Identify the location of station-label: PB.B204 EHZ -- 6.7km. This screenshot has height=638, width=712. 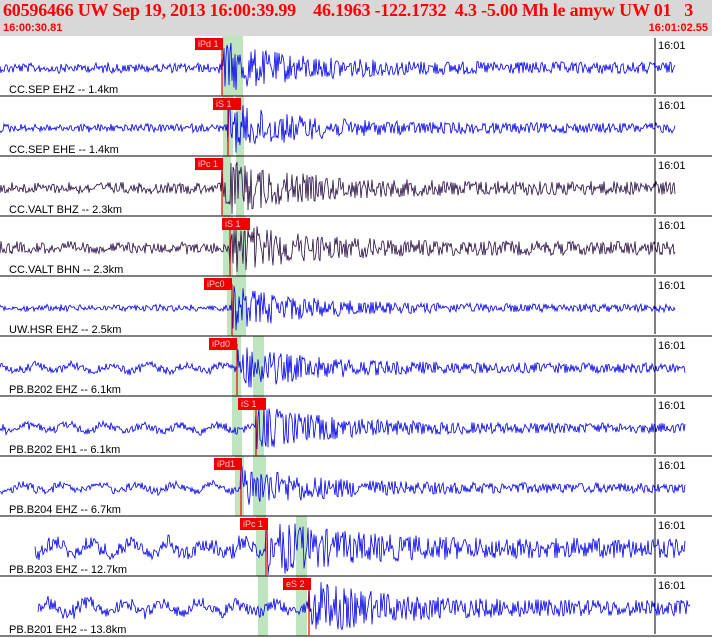
(65, 510).